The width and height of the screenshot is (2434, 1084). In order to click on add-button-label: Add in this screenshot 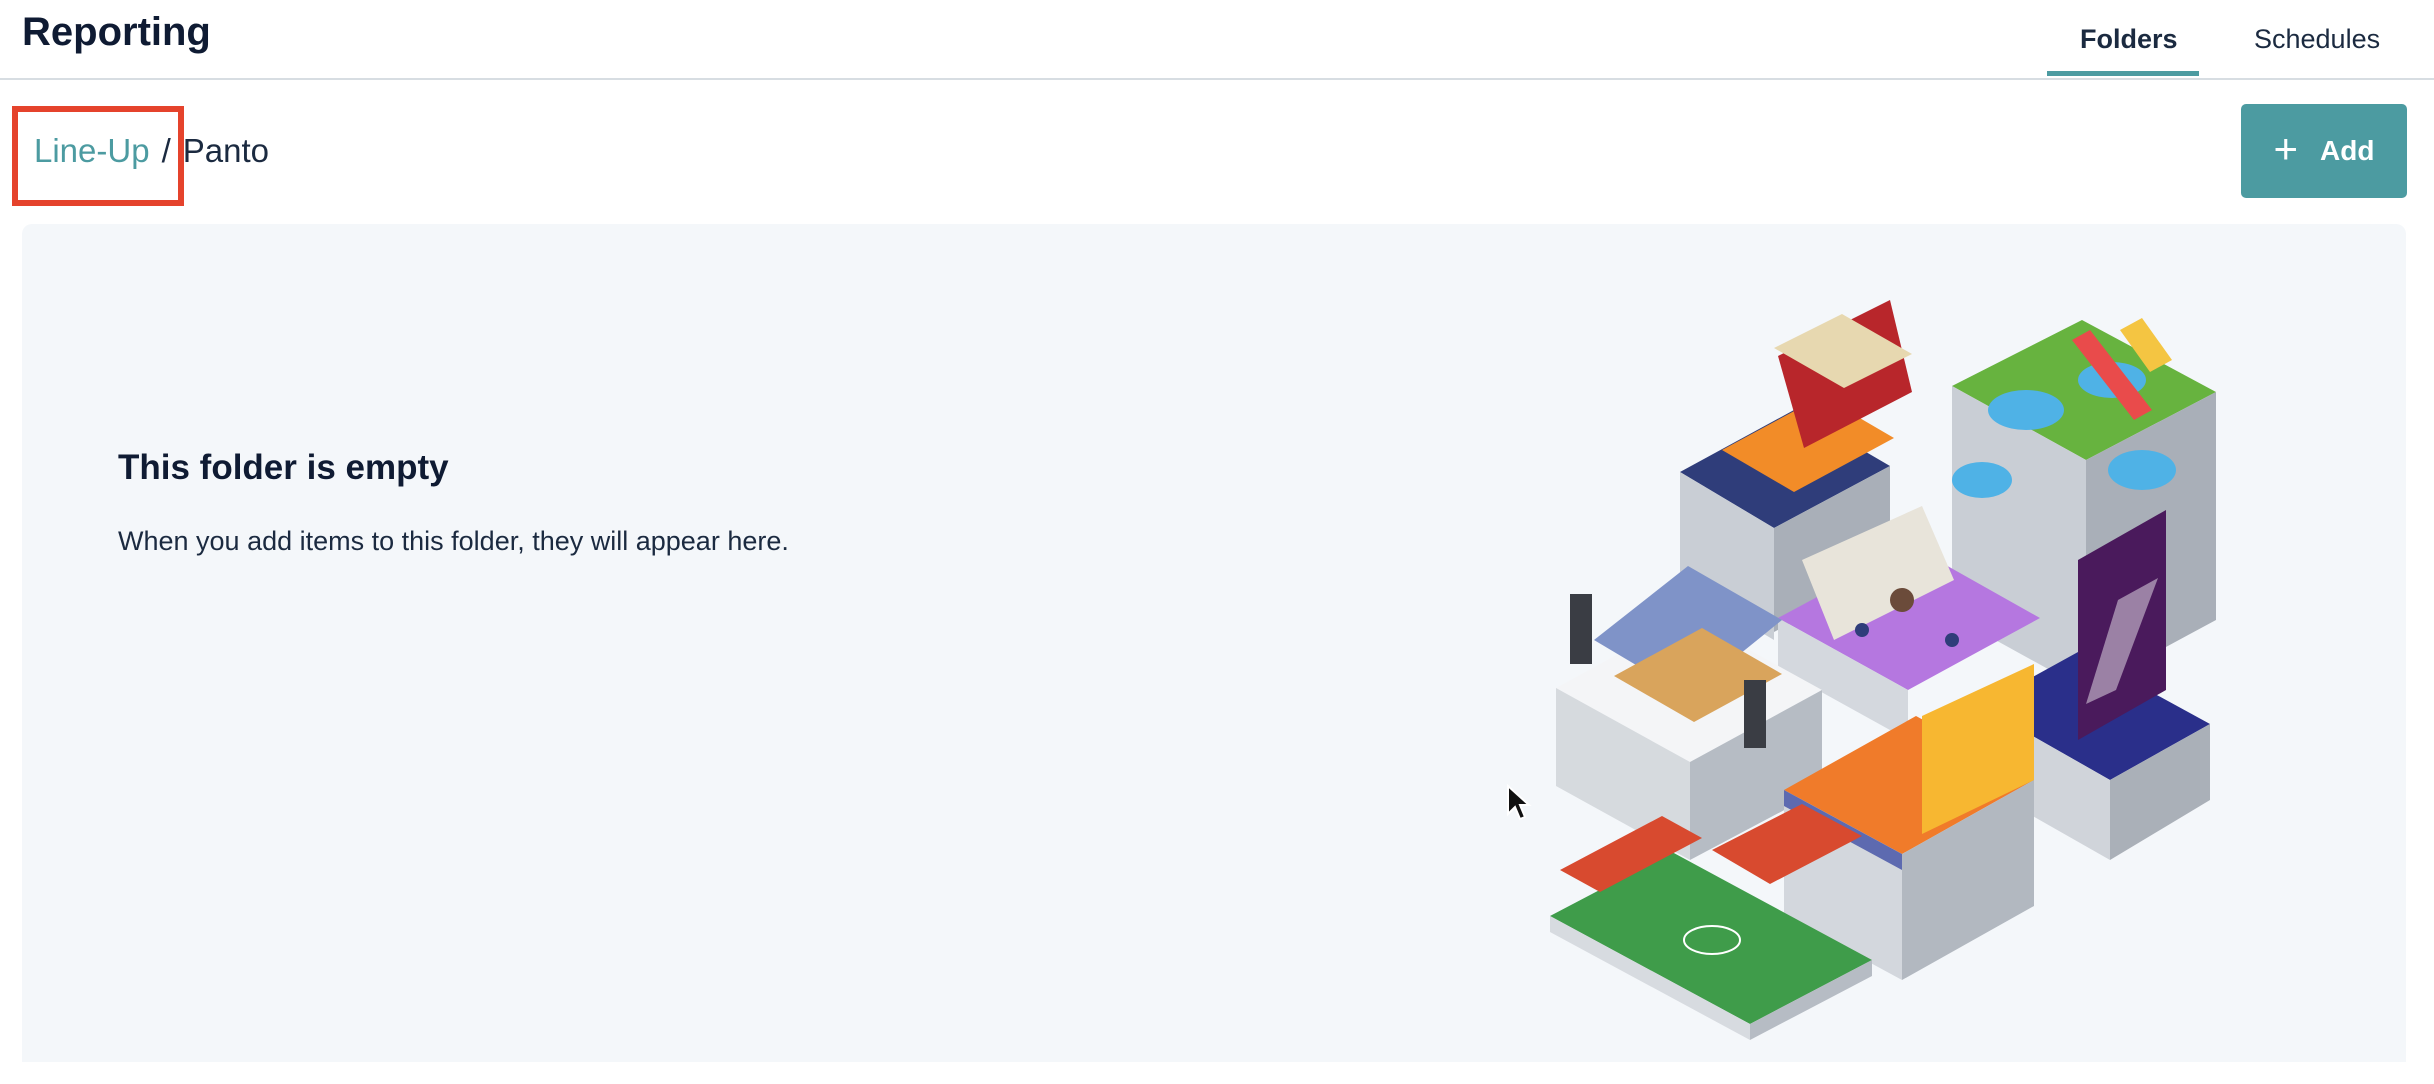, I will do `click(2347, 150)`.